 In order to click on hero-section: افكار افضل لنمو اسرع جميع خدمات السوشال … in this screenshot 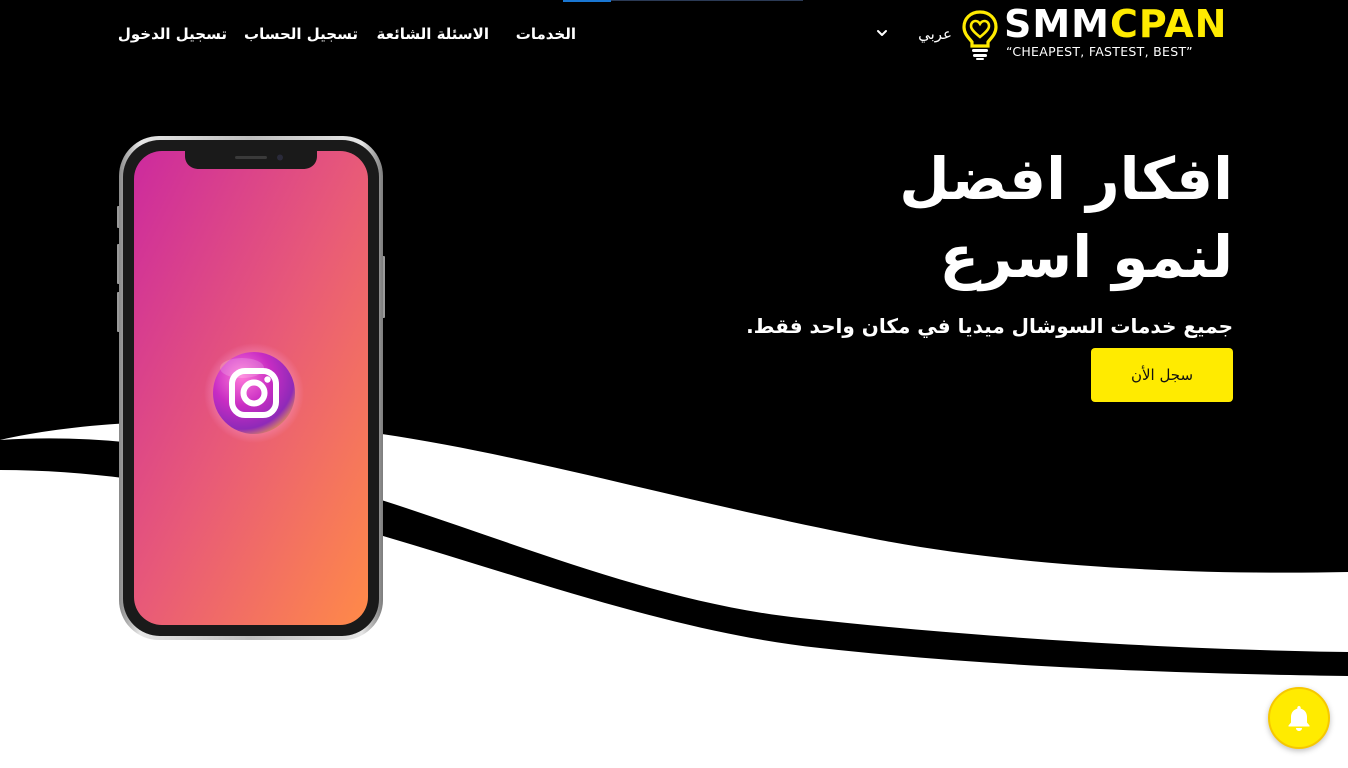, I will do `click(973, 240)`.